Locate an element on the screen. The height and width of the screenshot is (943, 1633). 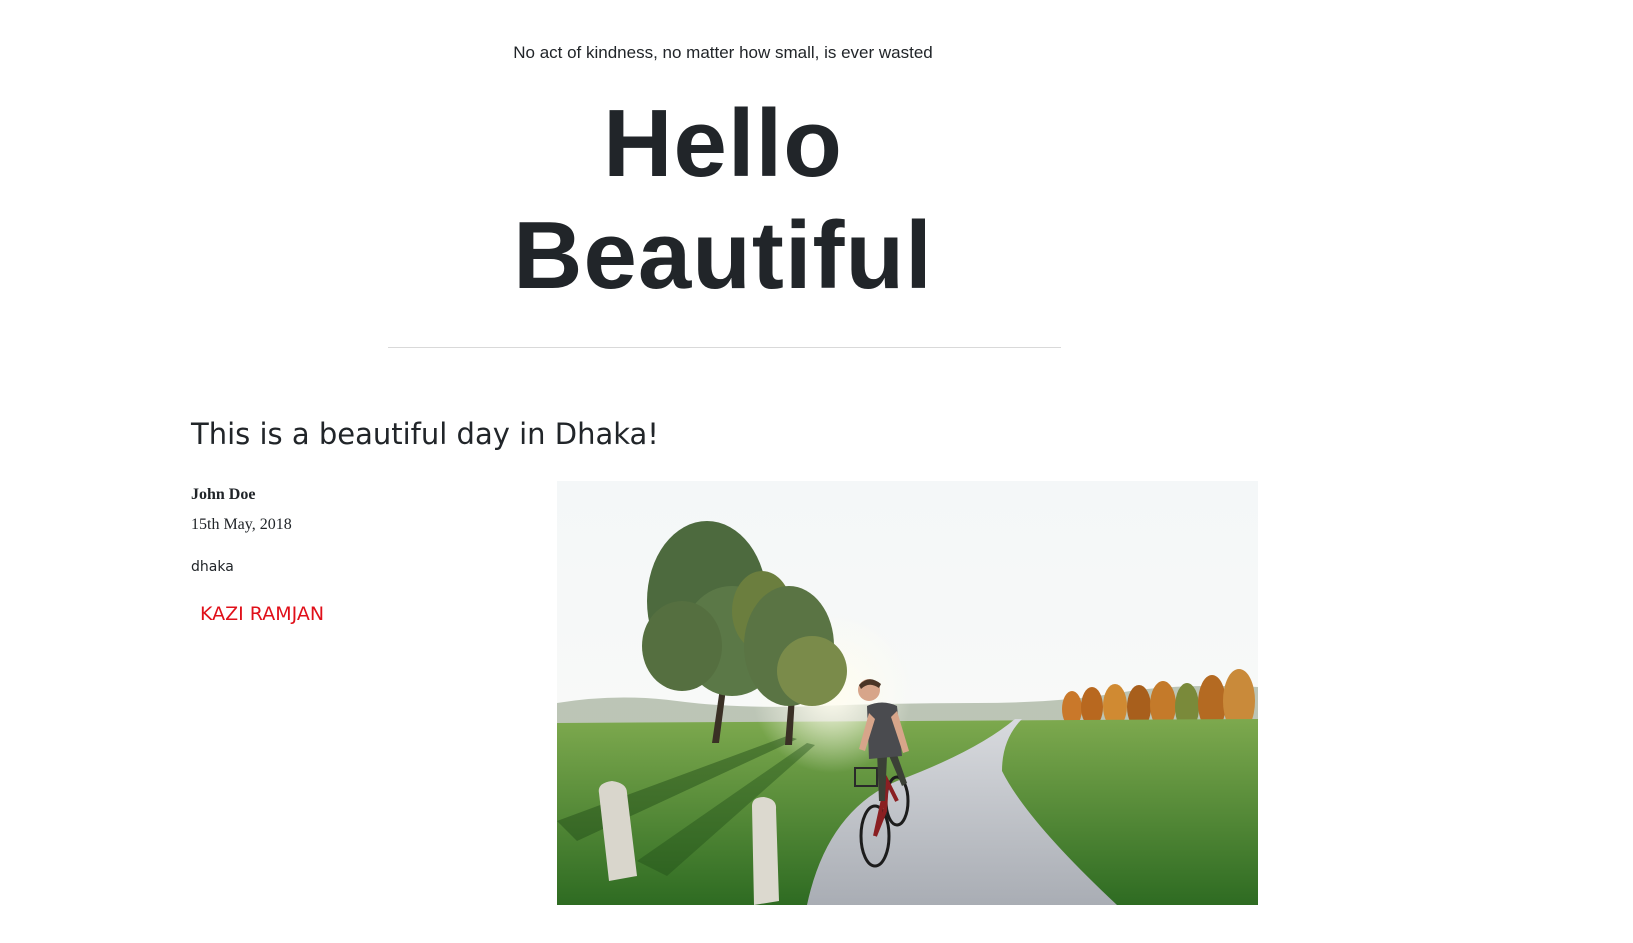
divider is located at coordinates (724, 347).